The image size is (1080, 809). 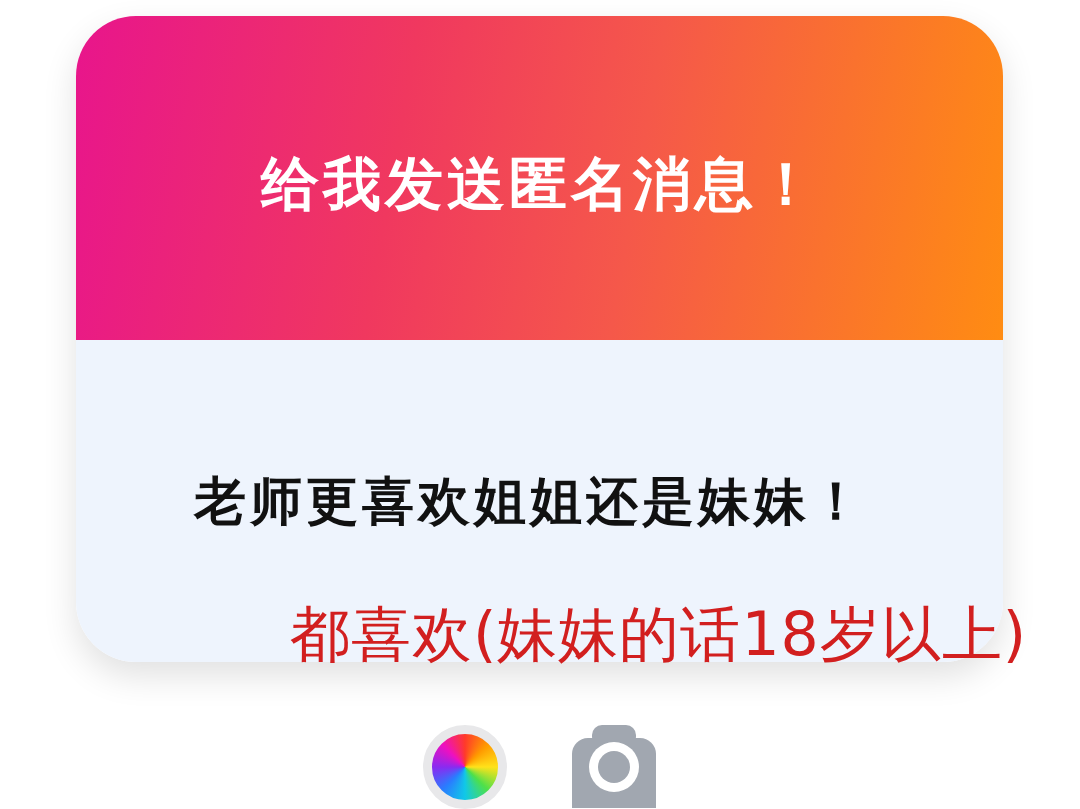 I want to click on message-text: 老师更喜欢姐姐还是妹妹！, so click(x=530, y=501).